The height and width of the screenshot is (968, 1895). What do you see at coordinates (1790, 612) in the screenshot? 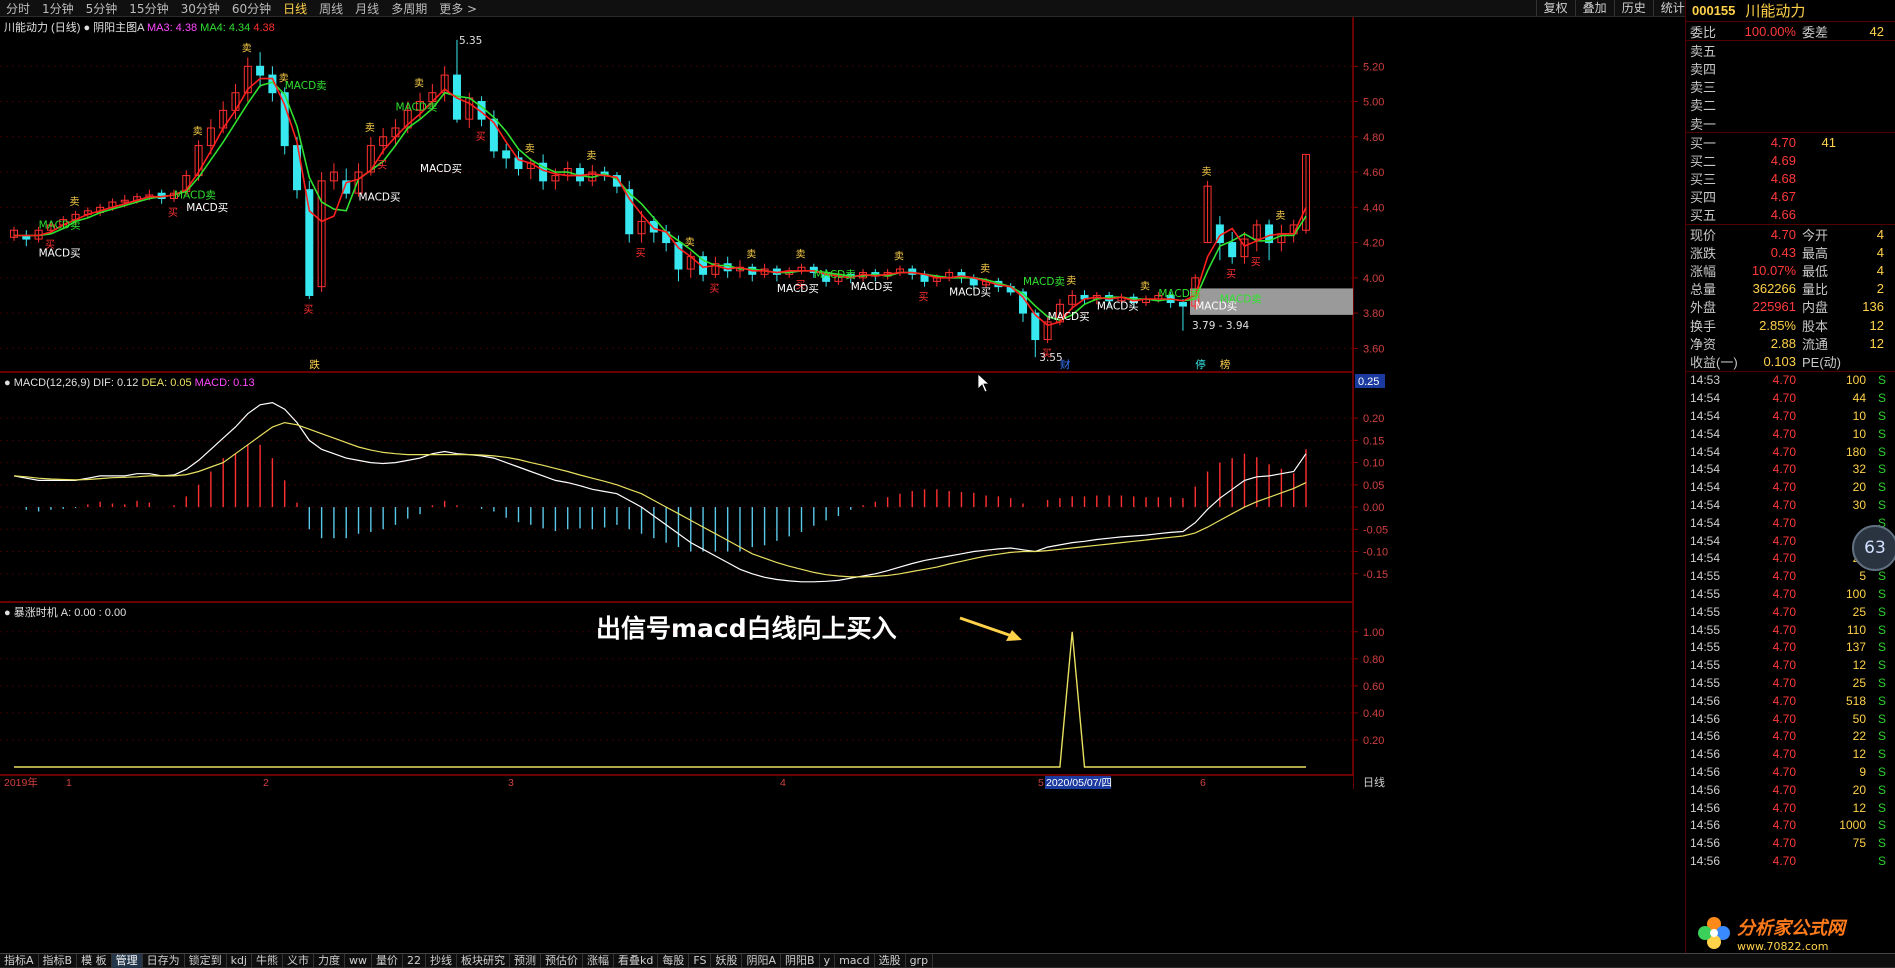
I see `tick-row: 14:55 4.70 25 S` at bounding box center [1790, 612].